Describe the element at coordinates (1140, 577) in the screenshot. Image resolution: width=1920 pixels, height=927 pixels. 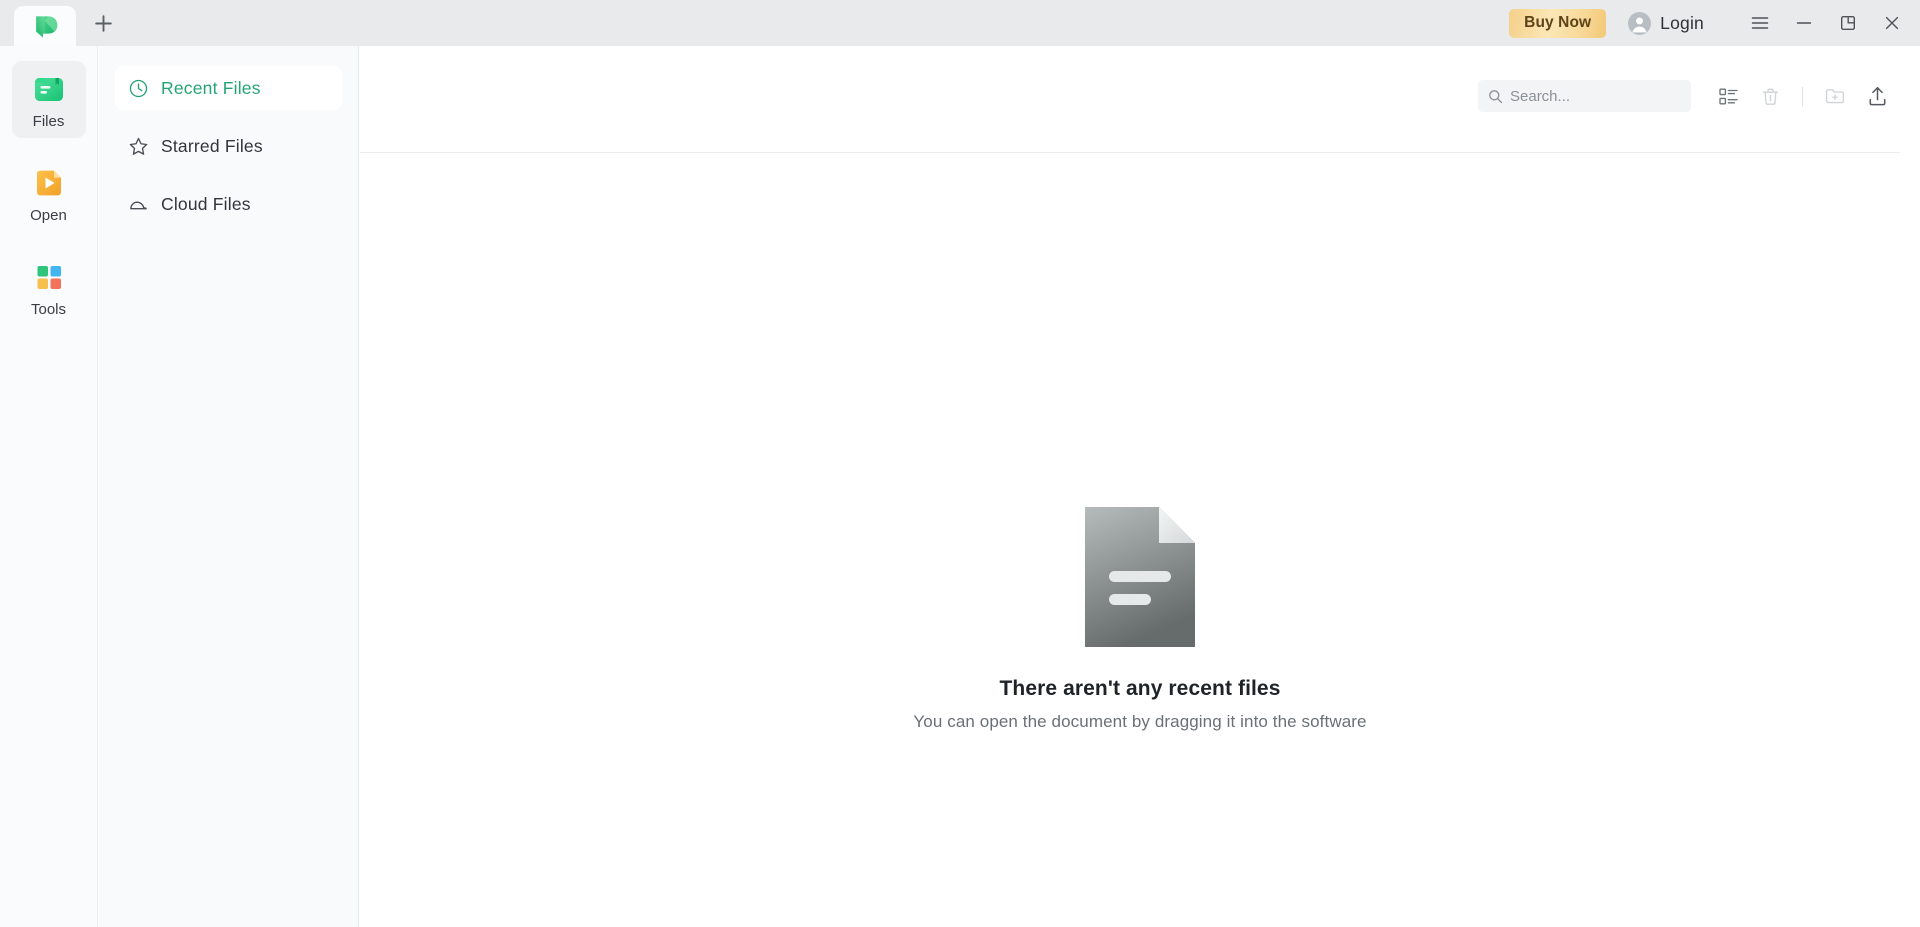
I see `document-page-icon` at that location.